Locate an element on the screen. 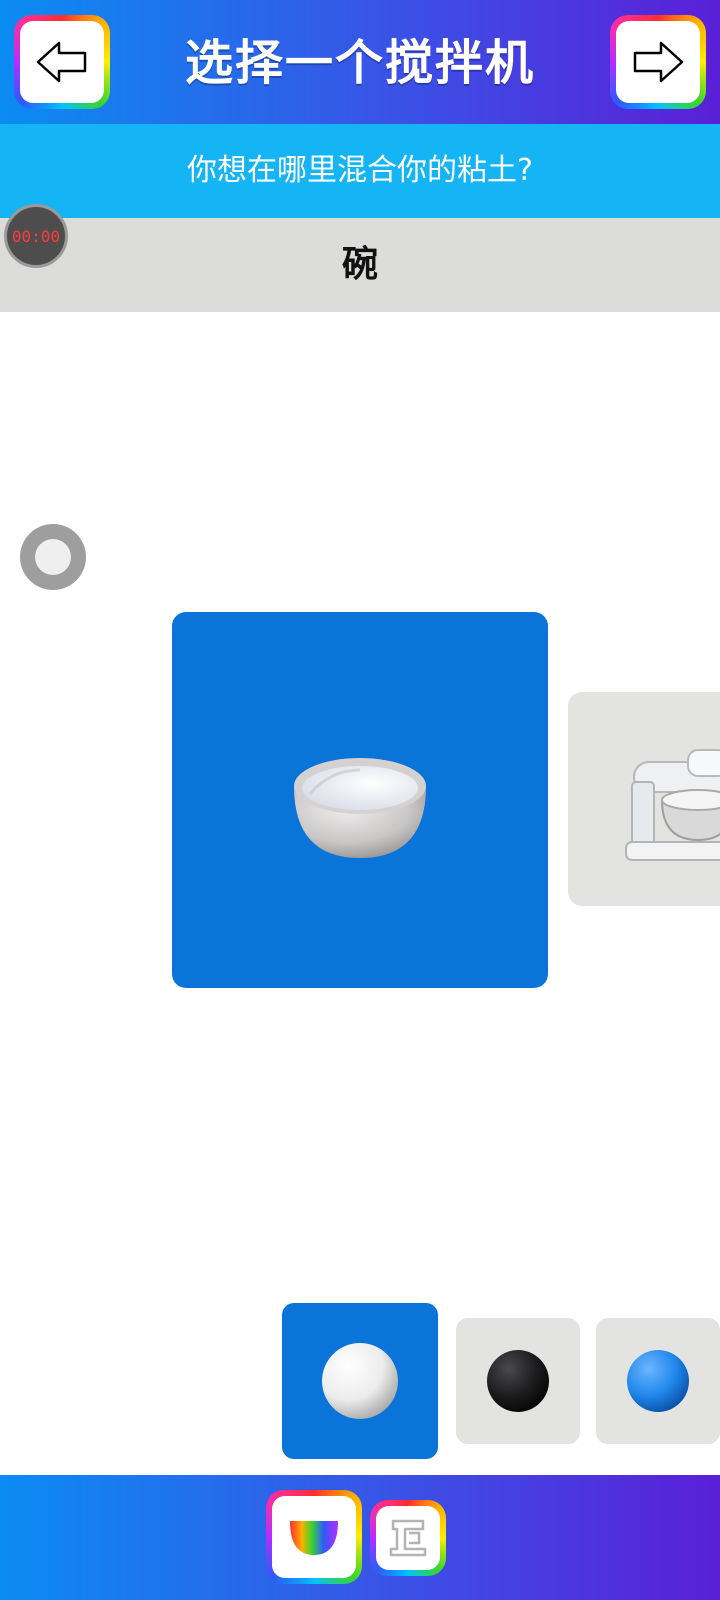 The image size is (720, 1600). arrow-left-icon is located at coordinates (61, 62).